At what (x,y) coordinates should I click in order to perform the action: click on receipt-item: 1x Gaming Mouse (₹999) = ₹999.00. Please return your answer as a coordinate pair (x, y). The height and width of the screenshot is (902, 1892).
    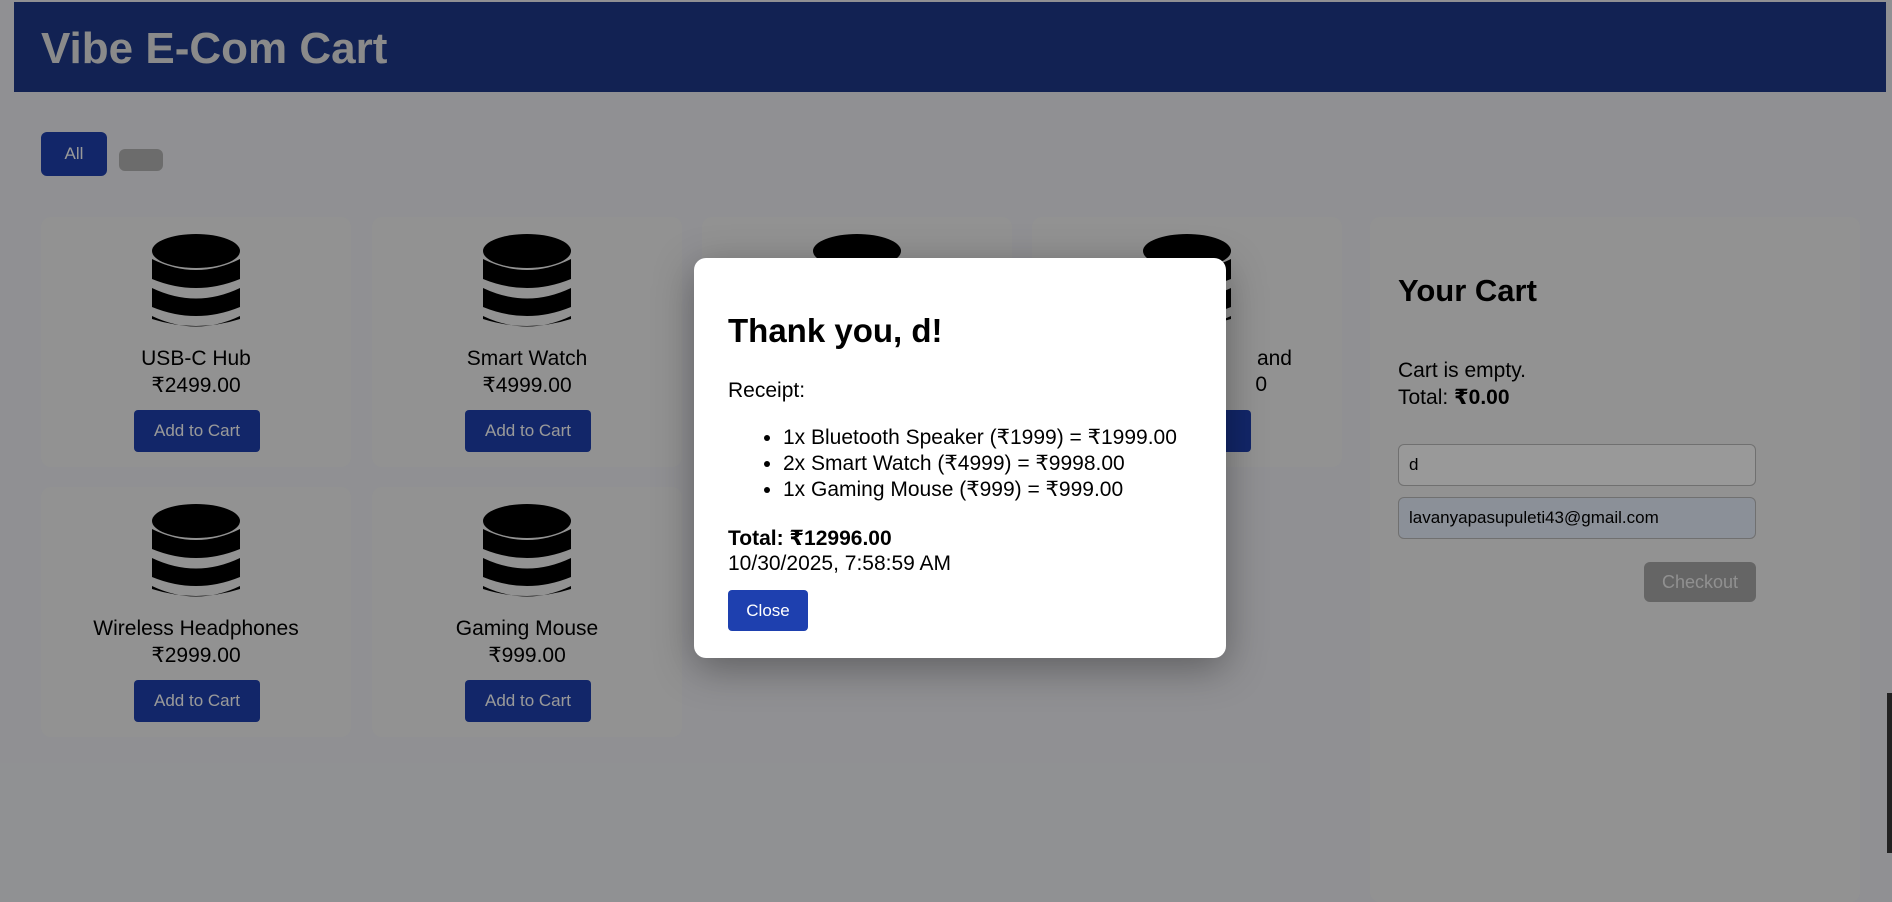
    Looking at the image, I should click on (980, 490).